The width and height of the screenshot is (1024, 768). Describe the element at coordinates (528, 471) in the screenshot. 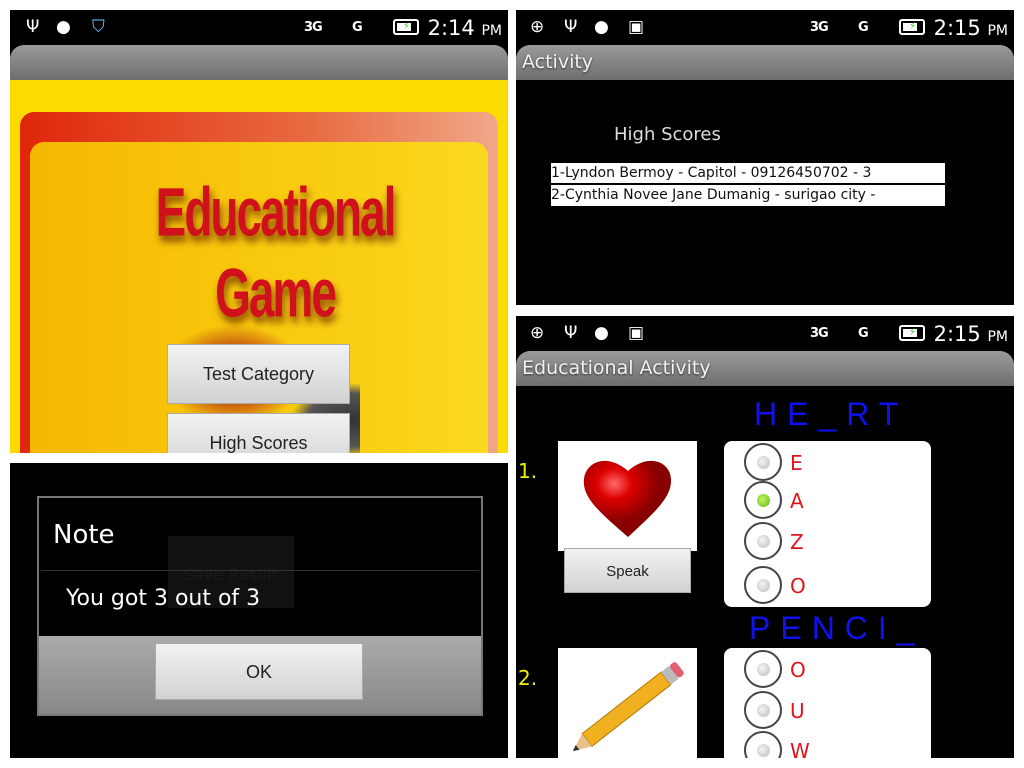

I see `question-number: 1.` at that location.